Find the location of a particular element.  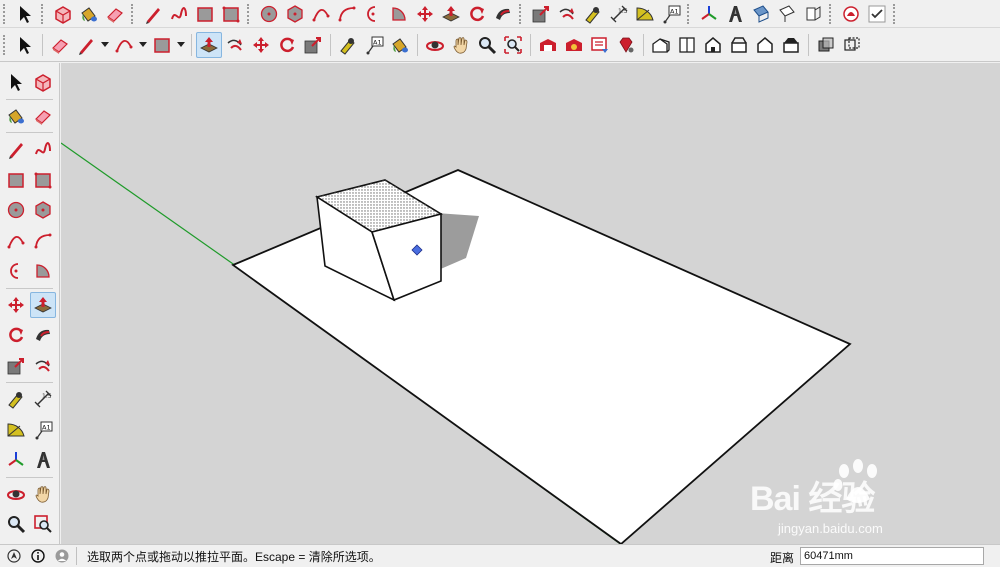

zoom-window-tool-button is located at coordinates (43, 524).